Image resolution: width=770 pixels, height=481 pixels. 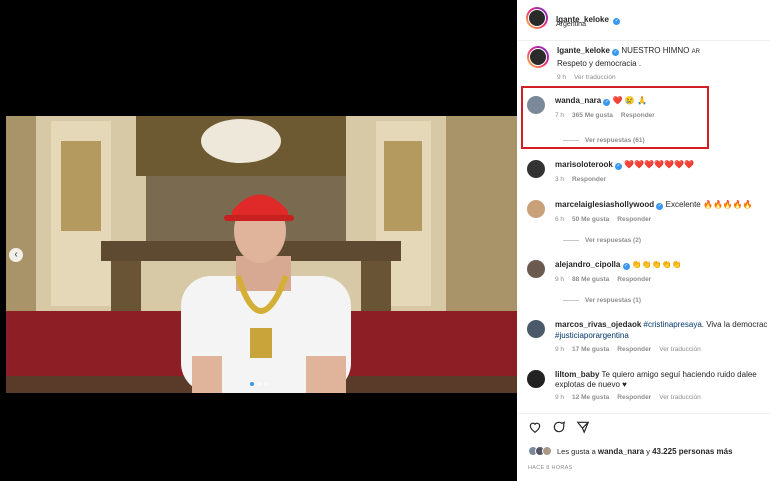 I want to click on likes-count: 43.225 personas más, so click(x=692, y=451).